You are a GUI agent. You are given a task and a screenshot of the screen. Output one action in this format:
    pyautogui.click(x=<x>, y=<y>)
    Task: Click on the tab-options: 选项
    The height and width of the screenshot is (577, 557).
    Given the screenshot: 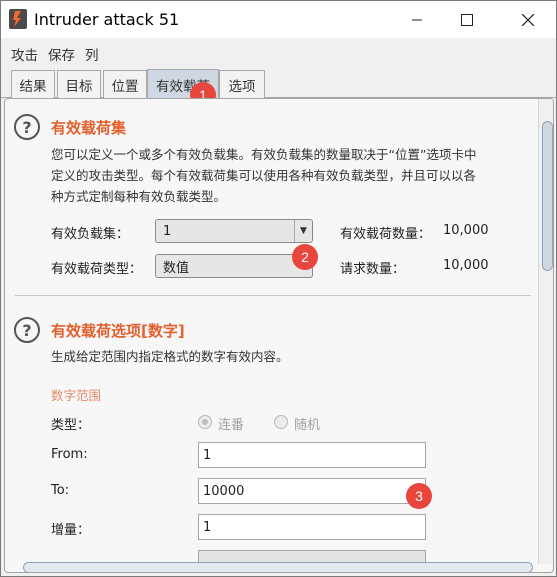 What is the action you would take?
    pyautogui.click(x=242, y=84)
    